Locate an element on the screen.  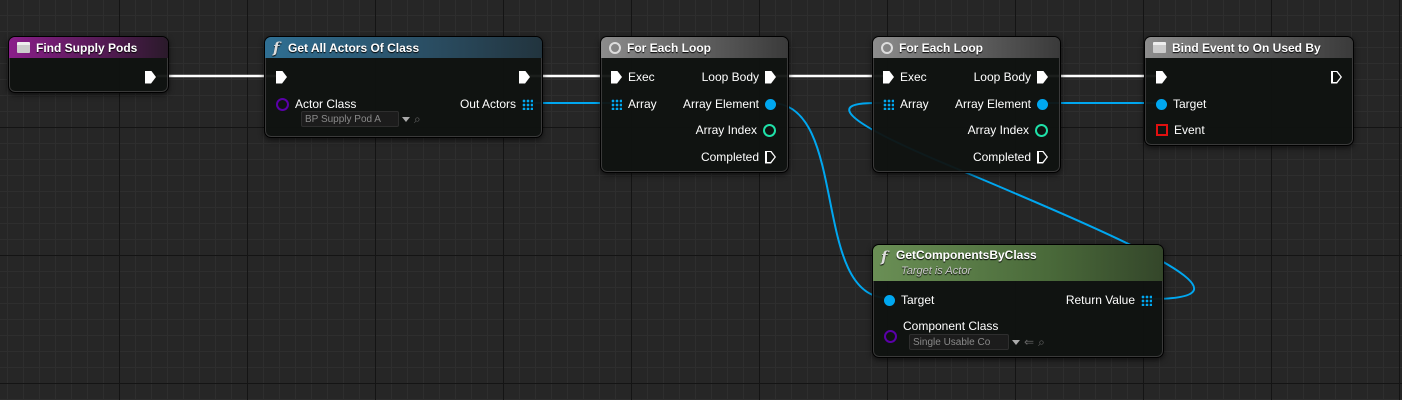
node-header: f GetComponentsByClass Target is Actor is located at coordinates (1018, 263).